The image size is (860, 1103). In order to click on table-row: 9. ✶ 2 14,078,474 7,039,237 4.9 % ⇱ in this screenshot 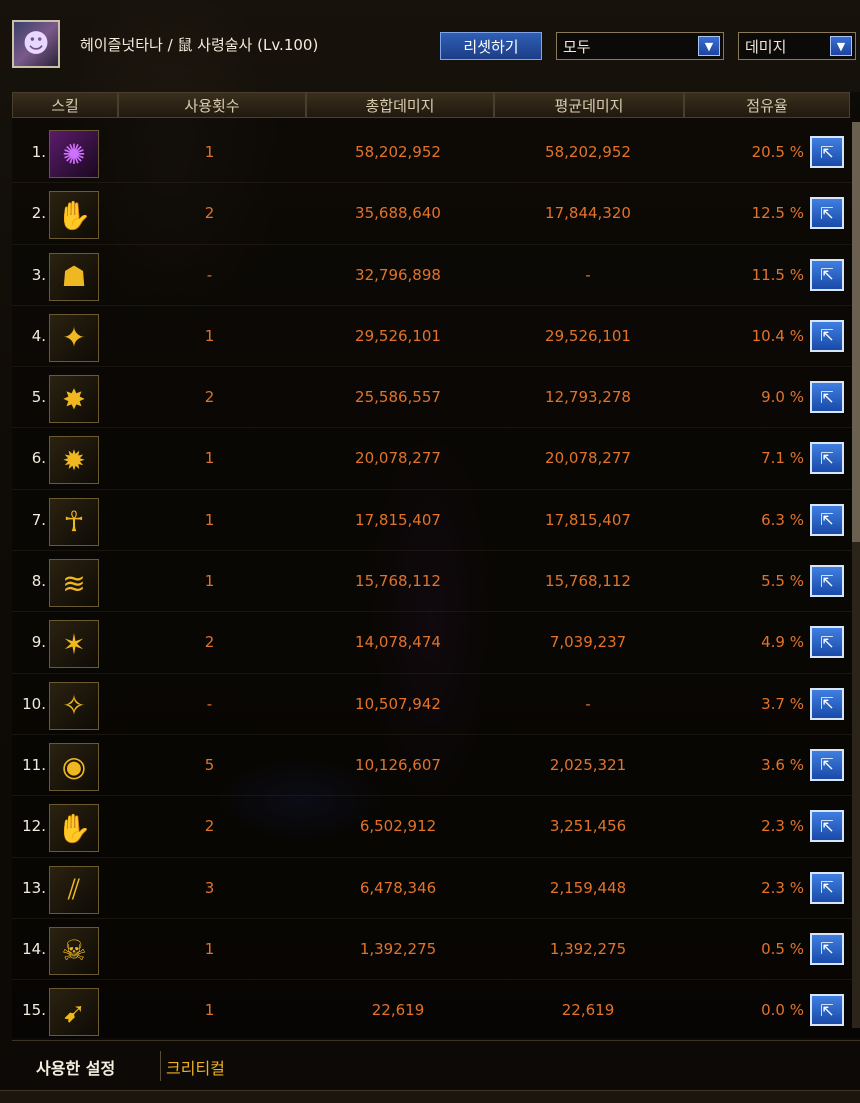, I will do `click(436, 643)`.